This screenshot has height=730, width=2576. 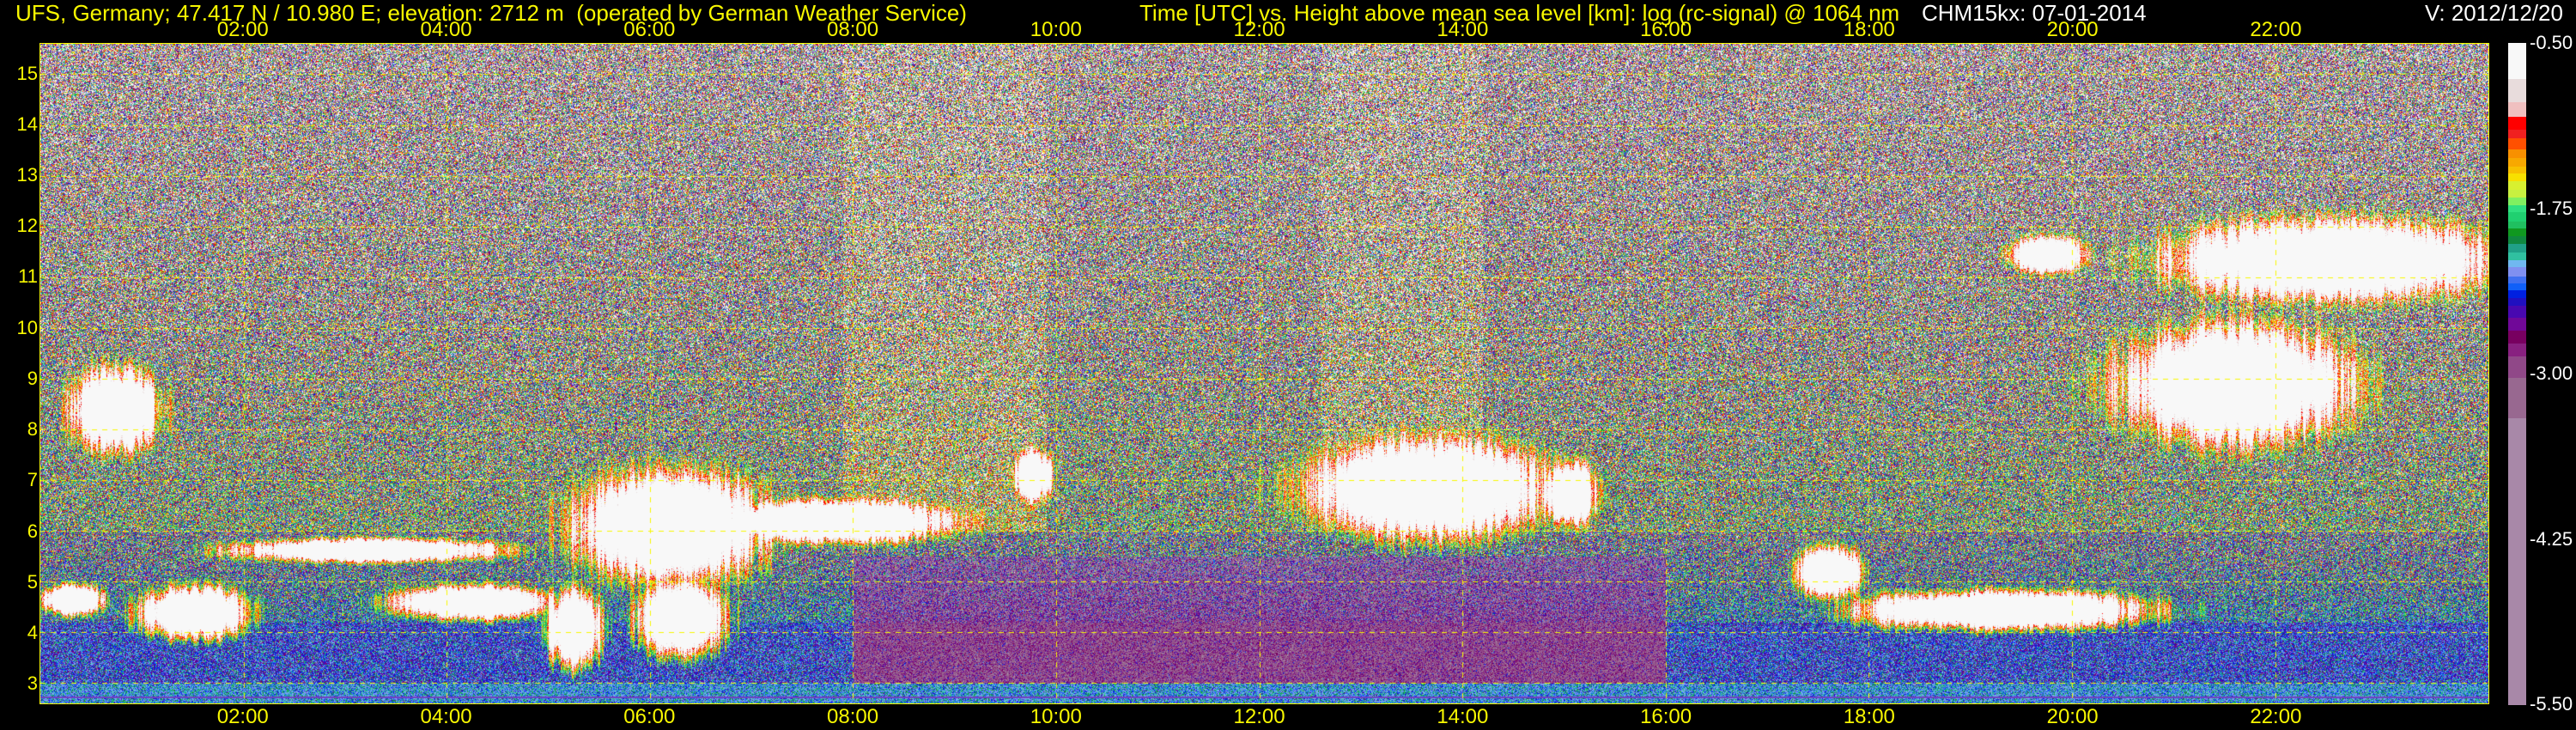 I want to click on colorbar-tick-label: -1.75, so click(x=2551, y=208).